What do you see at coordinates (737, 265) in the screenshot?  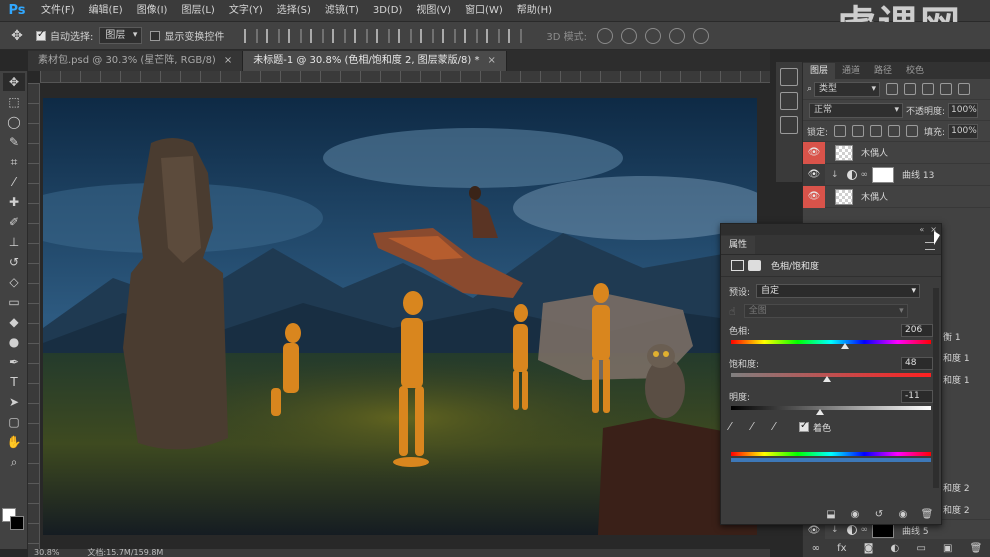 I see `adjustment-icon` at bounding box center [737, 265].